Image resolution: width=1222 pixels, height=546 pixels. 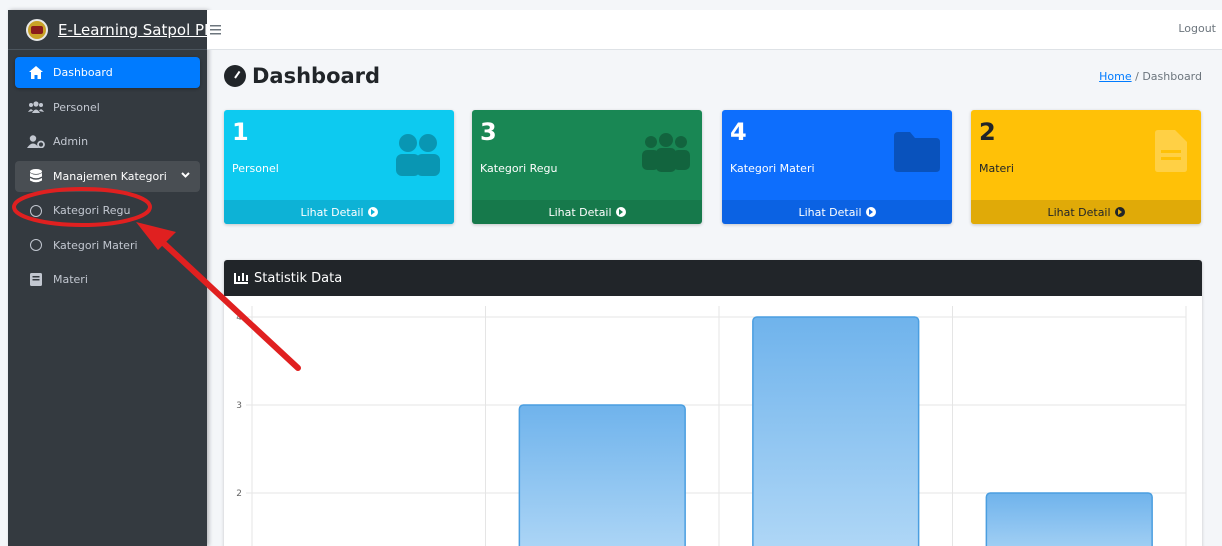 I want to click on stat-box-kategori-materi: 4 Kategori Materi Lihat Detail, so click(x=837, y=167).